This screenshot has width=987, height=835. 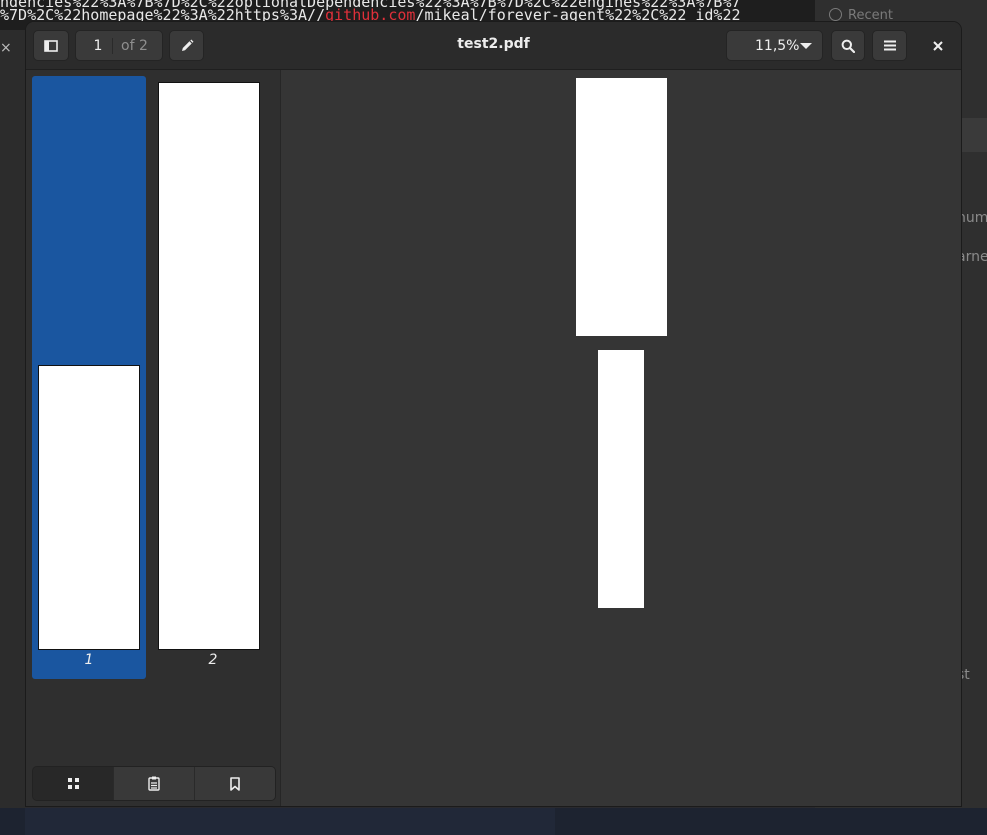 I want to click on chevron-down-icon, so click(x=806, y=46).